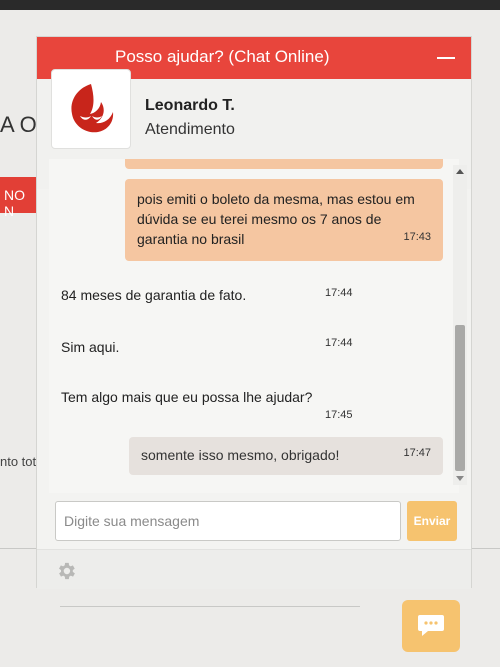 The height and width of the screenshot is (667, 500). Describe the element at coordinates (339, 343) in the screenshot. I see `agent-message-2-time: 17:44` at that location.